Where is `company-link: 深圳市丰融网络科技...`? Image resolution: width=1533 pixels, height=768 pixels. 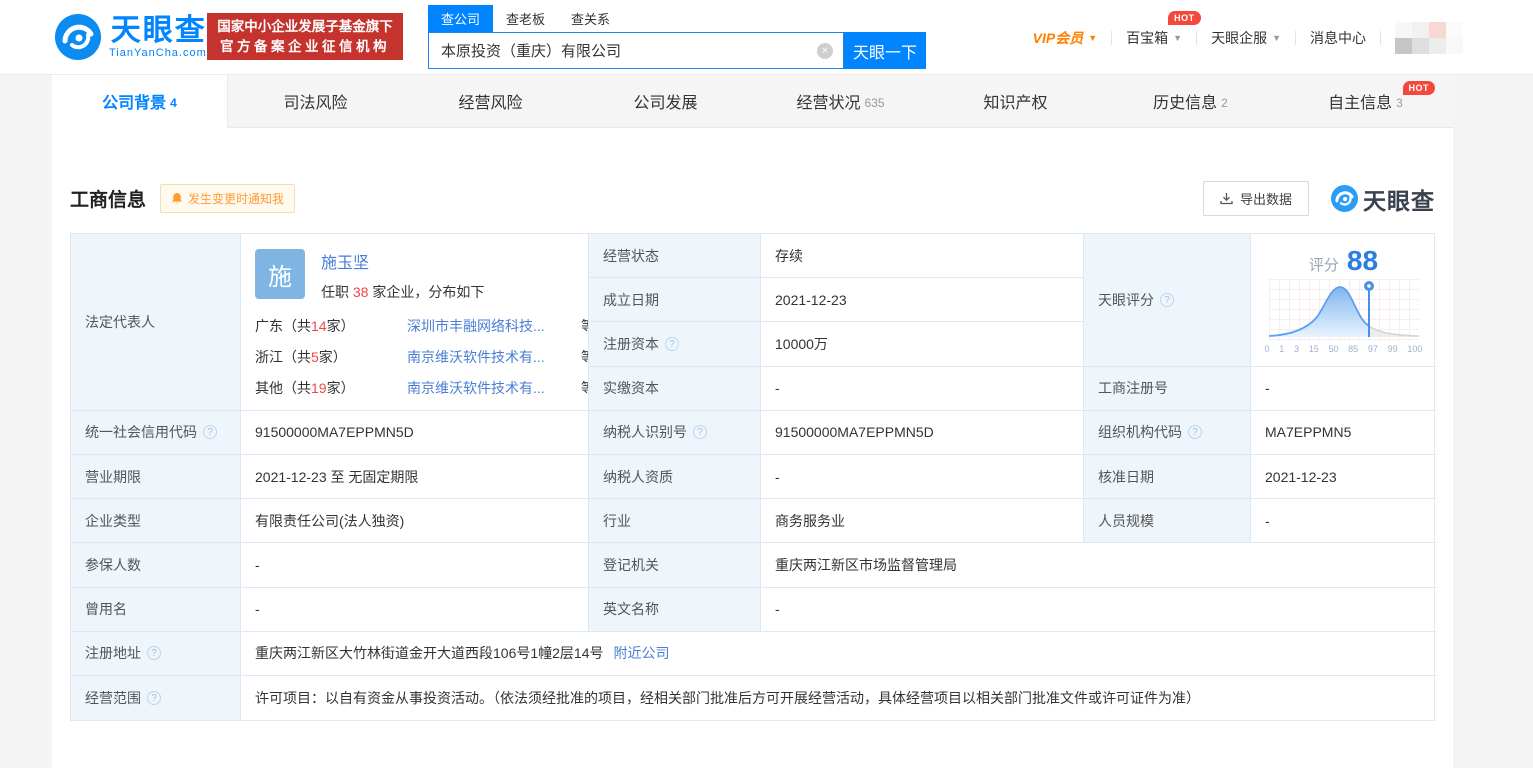 company-link: 深圳市丰融网络科技... is located at coordinates (490, 326).